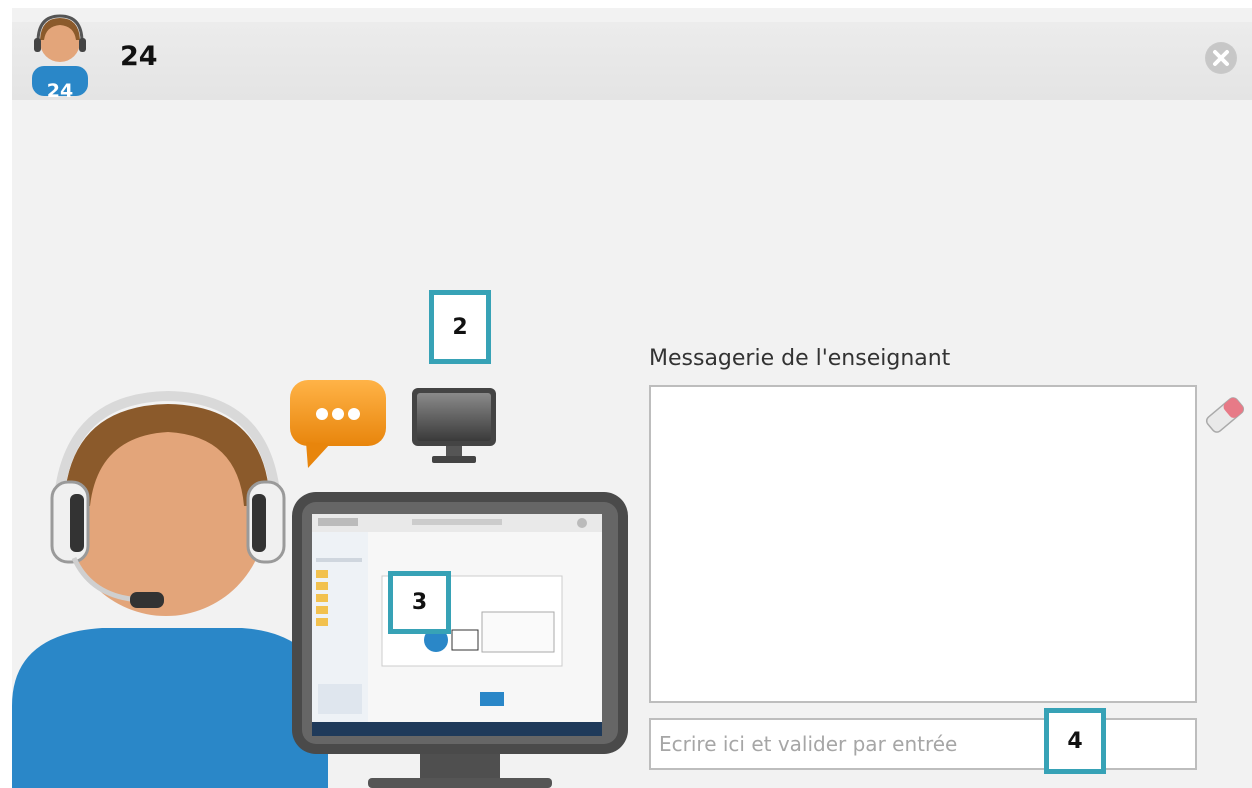  I want to click on screen-thumbnail, so click(457, 625).